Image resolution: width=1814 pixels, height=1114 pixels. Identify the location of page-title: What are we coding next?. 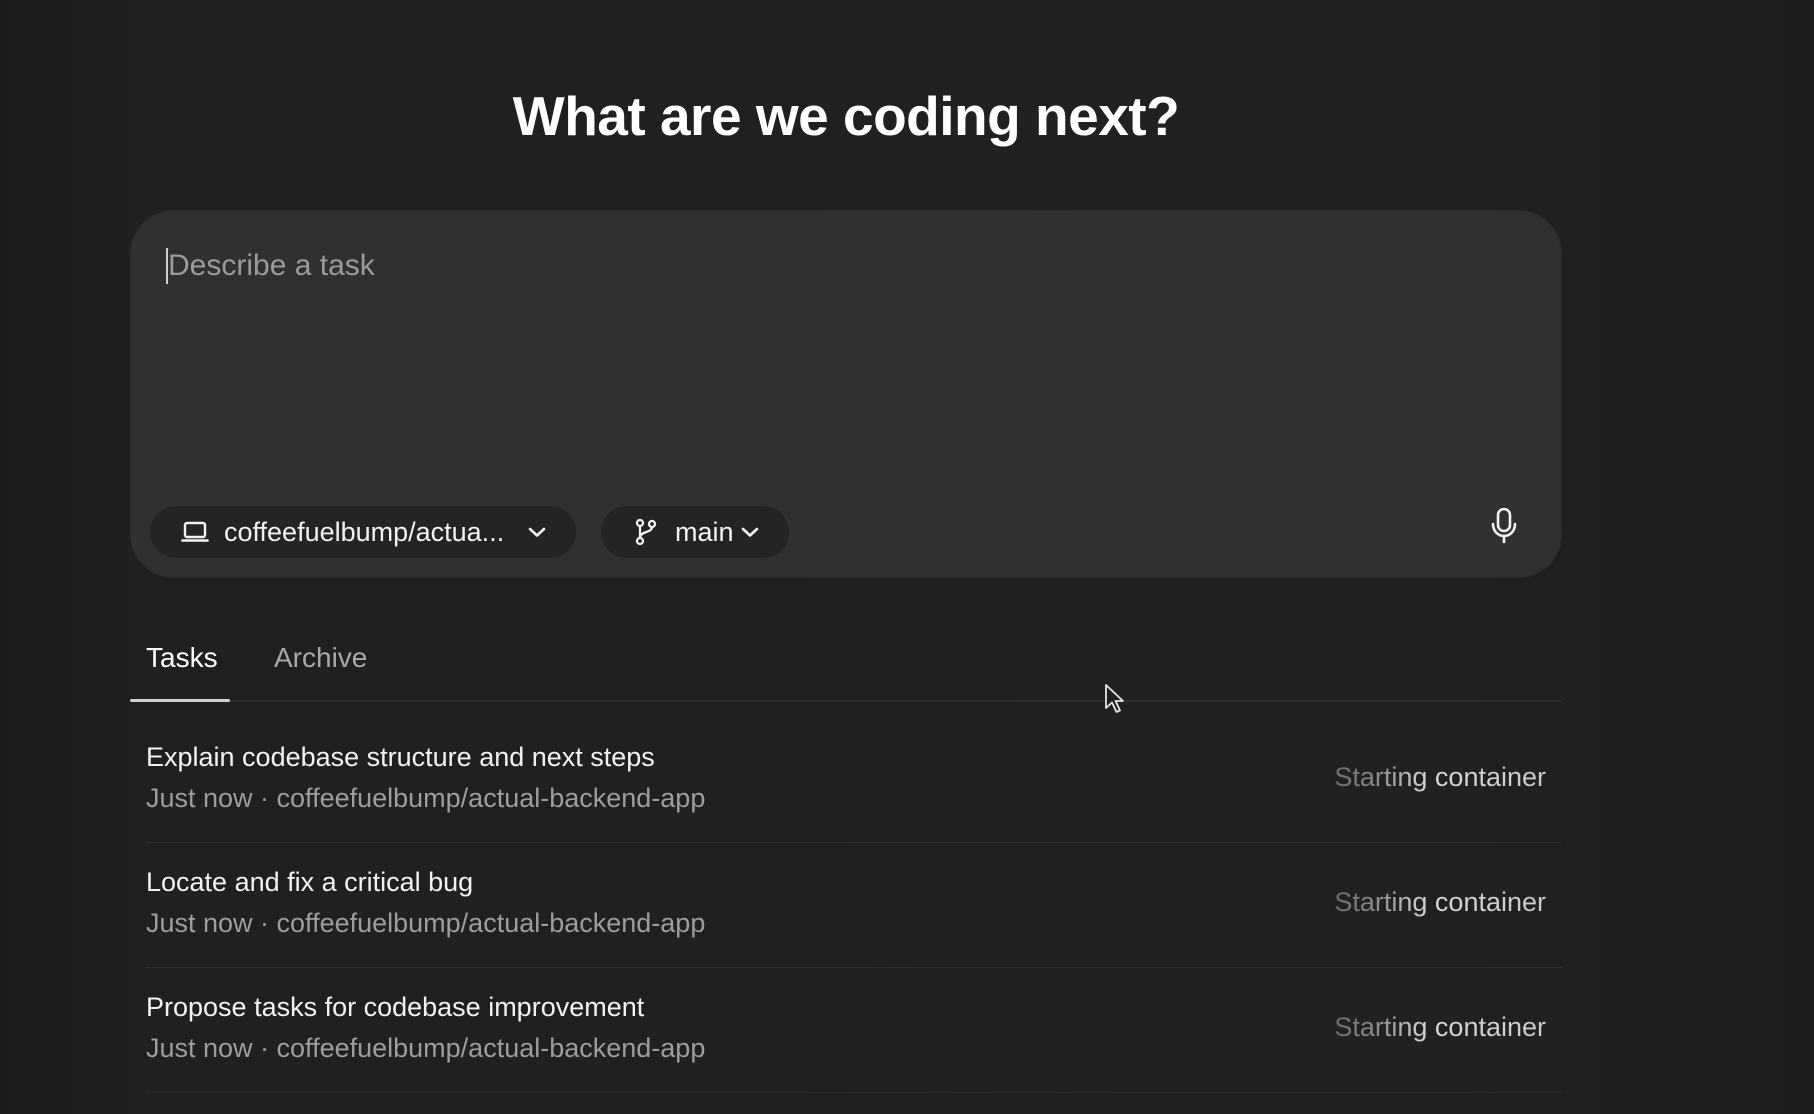
(846, 116).